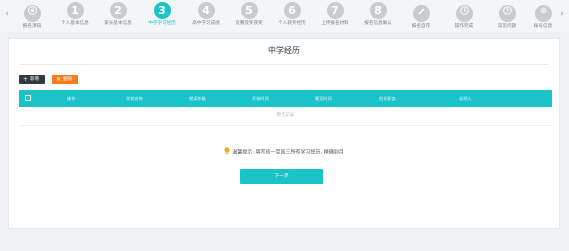 The height and width of the screenshot is (251, 569). I want to click on column-header: 就读年级, so click(197, 98).